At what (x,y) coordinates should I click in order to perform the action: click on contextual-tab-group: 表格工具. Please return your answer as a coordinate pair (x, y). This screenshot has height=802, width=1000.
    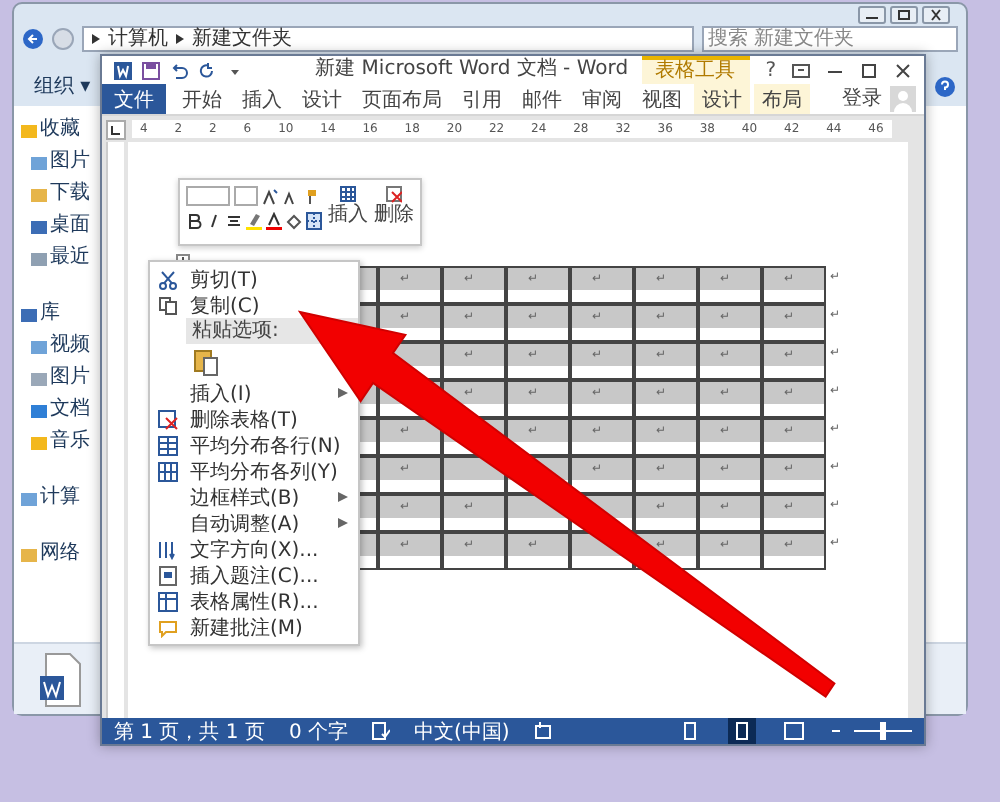
    Looking at the image, I should click on (695, 70).